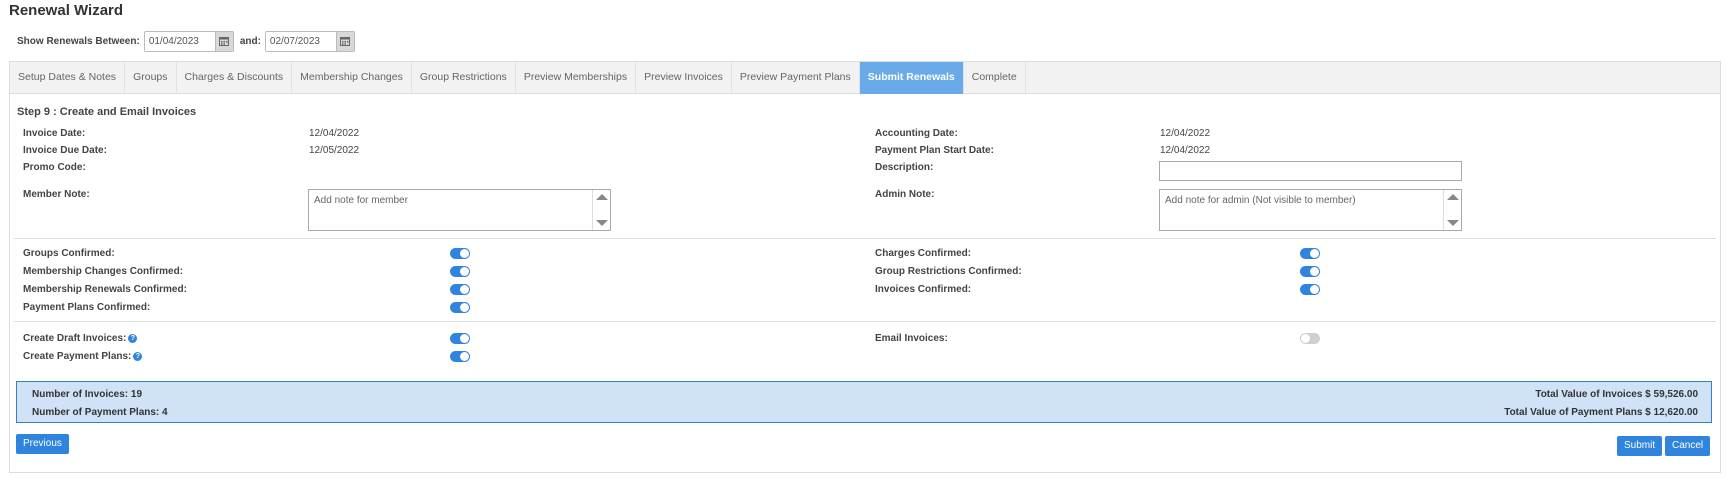  Describe the element at coordinates (69, 253) in the screenshot. I see `groups-confirmed-label: Groups Confirmed:` at that location.